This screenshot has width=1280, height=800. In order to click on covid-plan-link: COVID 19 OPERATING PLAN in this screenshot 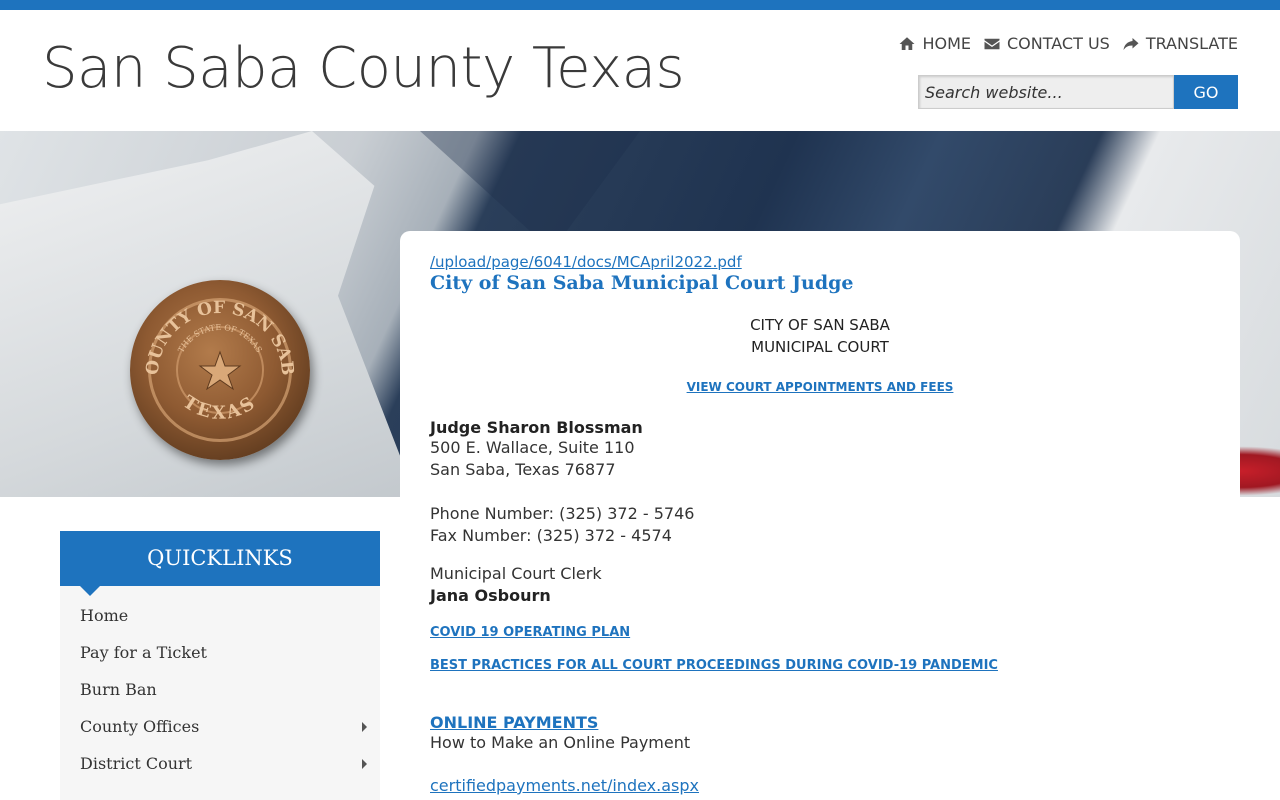, I will do `click(820, 632)`.